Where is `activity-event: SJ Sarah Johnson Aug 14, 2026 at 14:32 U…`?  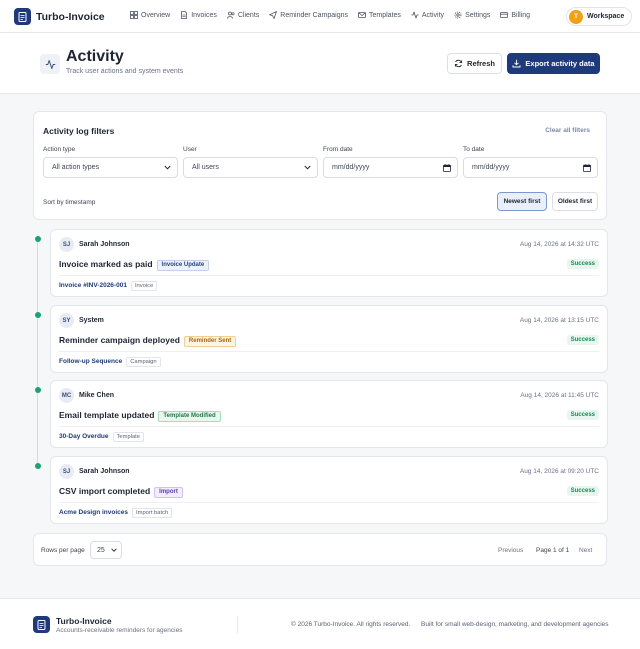
activity-event: SJ Sarah Johnson Aug 14, 2026 at 14:32 U… is located at coordinates (329, 263).